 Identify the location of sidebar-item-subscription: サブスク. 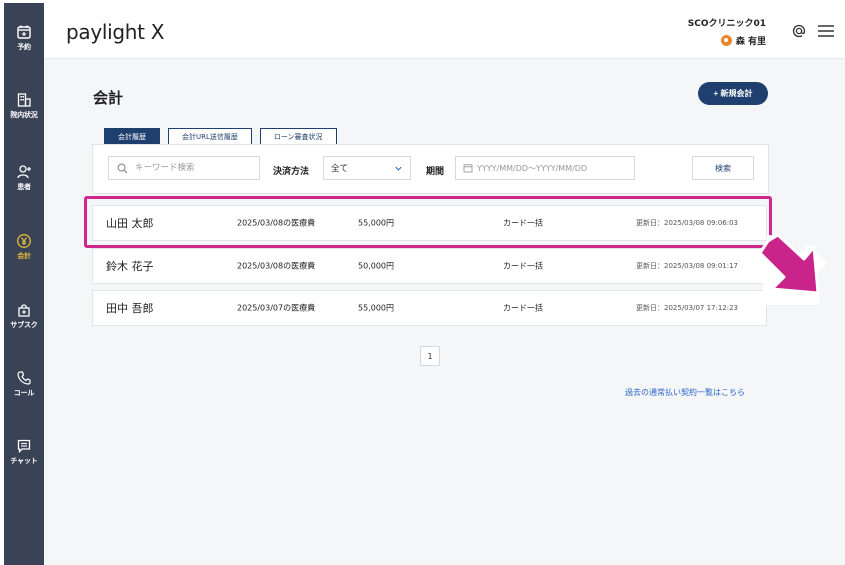
(24, 316).